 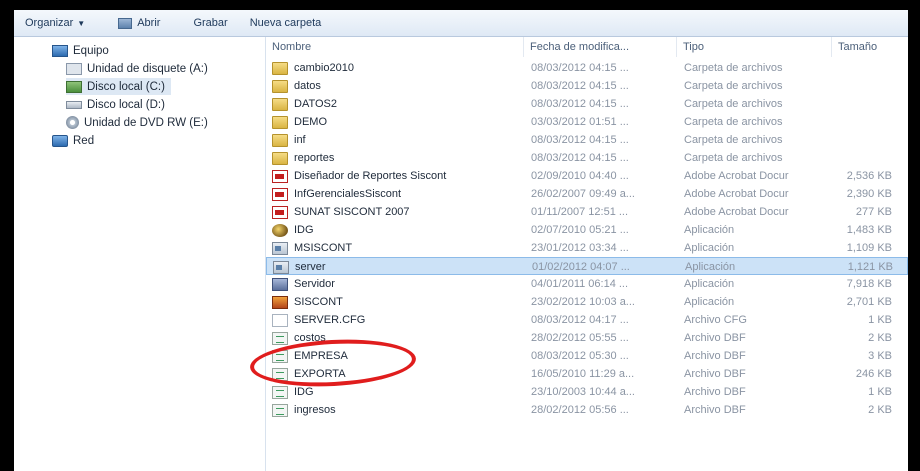 I want to click on local-disk-icon, so click(x=74, y=104).